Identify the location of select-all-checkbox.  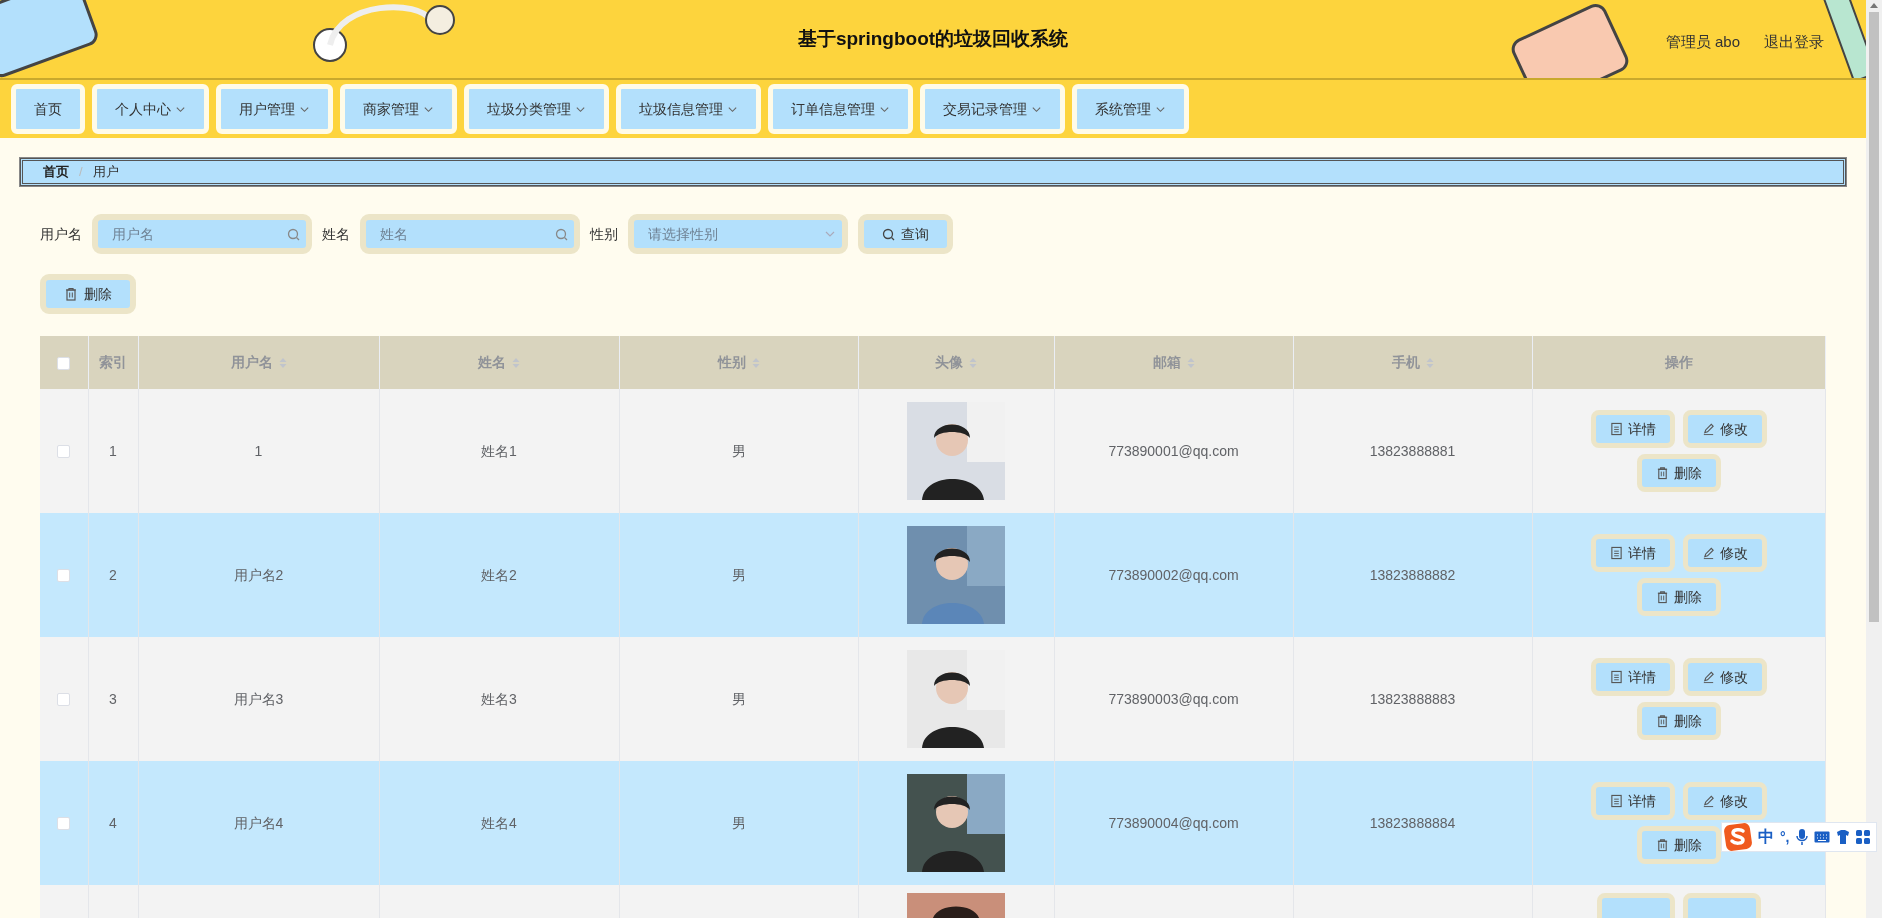
(64, 363).